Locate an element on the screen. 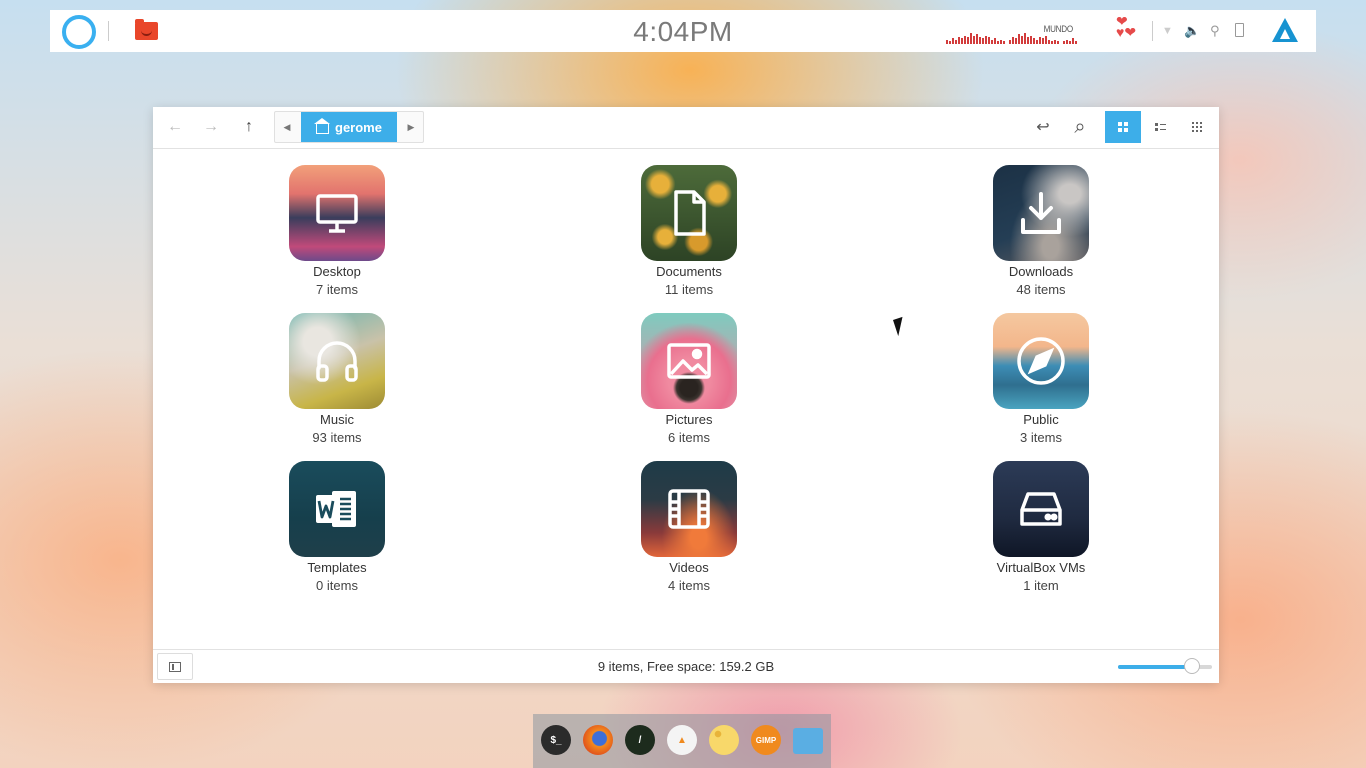 The image size is (1366, 768). folder-downloads: Downloads 48 items is located at coordinates (1041, 231).